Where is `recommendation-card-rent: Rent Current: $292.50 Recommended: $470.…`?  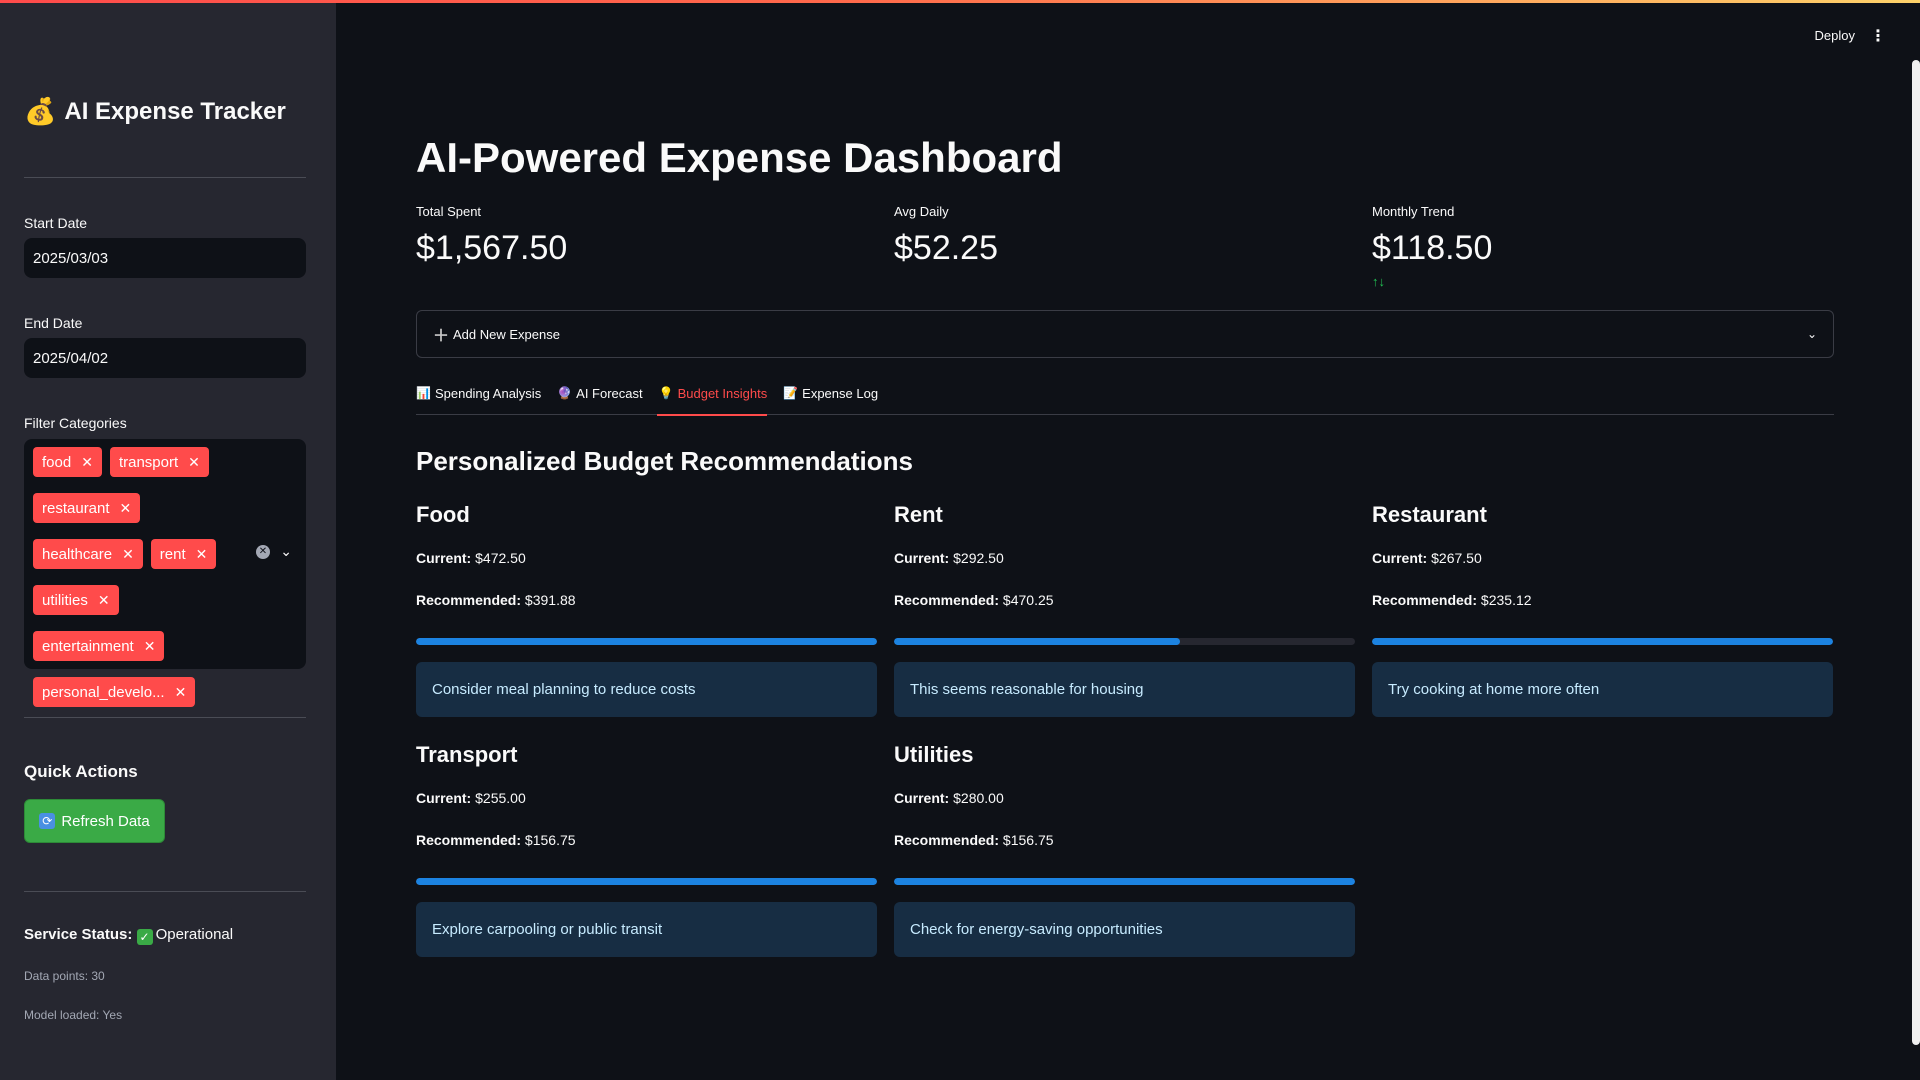 recommendation-card-rent: Rent Current: $292.50 Recommended: $470.… is located at coordinates (1124, 609).